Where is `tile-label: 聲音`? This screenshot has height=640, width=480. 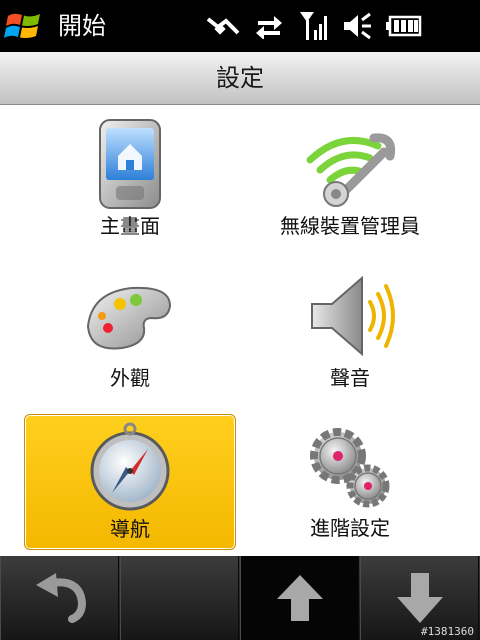
tile-label: 聲音 is located at coordinates (350, 378).